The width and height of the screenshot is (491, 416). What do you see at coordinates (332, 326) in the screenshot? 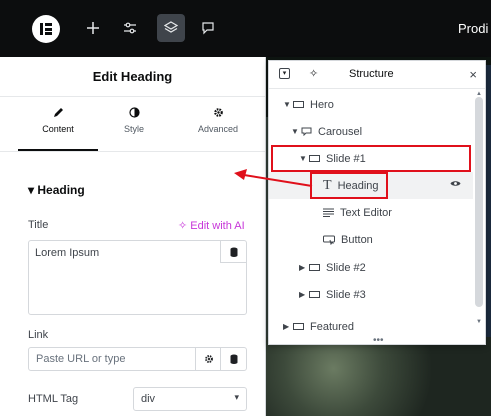
I see `tree-item-label: Featured` at bounding box center [332, 326].